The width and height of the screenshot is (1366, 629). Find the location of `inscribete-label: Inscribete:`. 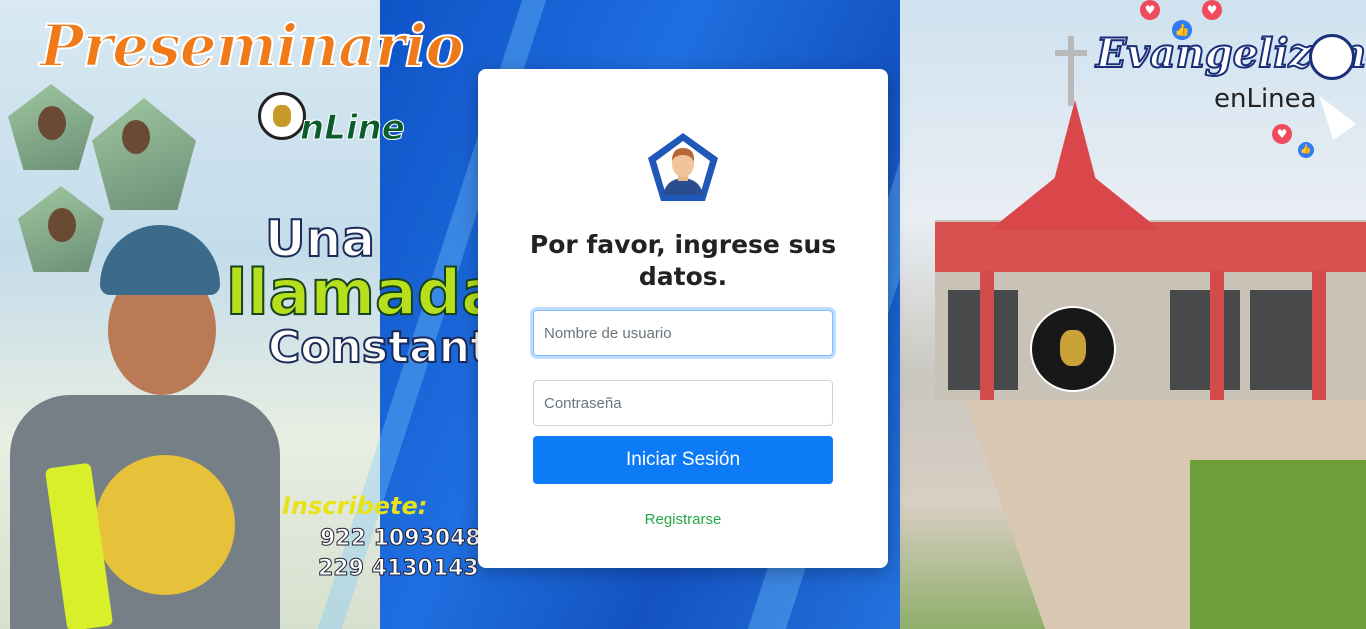

inscribete-label: Inscribete: is located at coordinates (355, 506).